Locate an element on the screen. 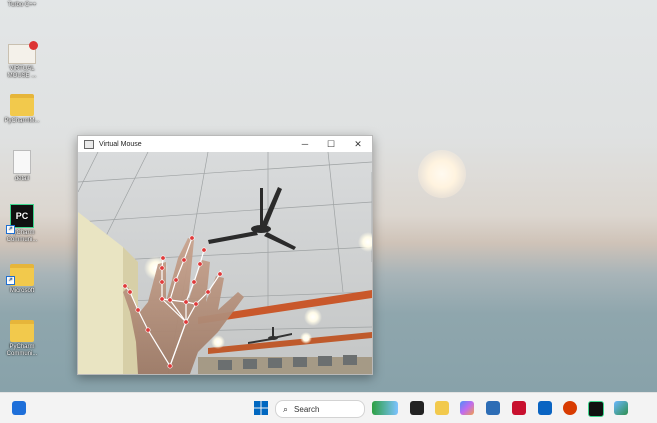 This screenshot has height=423, width=657. windows-logo-icon is located at coordinates (261, 408).